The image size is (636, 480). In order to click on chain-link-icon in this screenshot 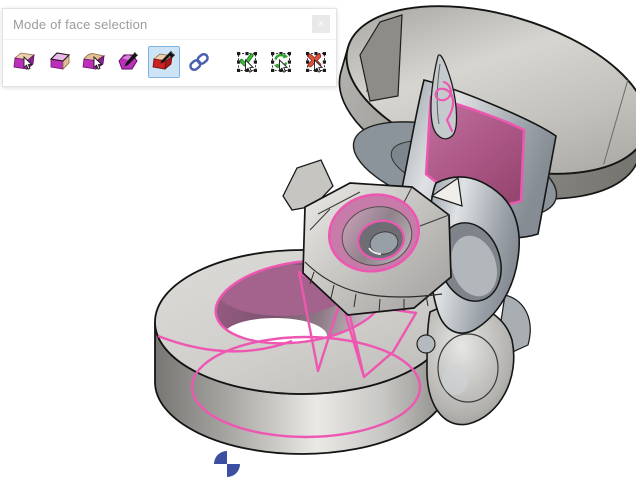, I will do `click(198, 62)`.